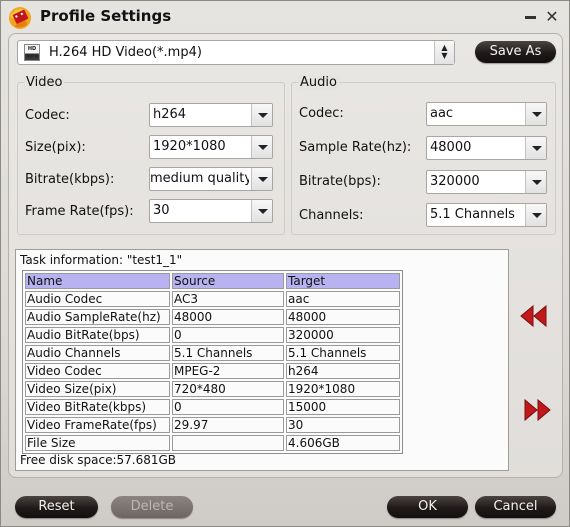 This screenshot has height=527, width=570. I want to click on cell-name: Video BitRate(kbps), so click(97, 407).